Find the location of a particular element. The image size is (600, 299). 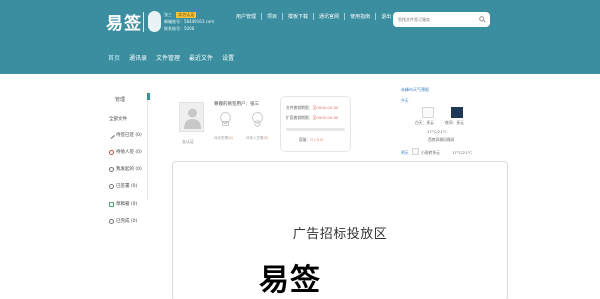

user-name: 张三 is located at coordinates (168, 14).